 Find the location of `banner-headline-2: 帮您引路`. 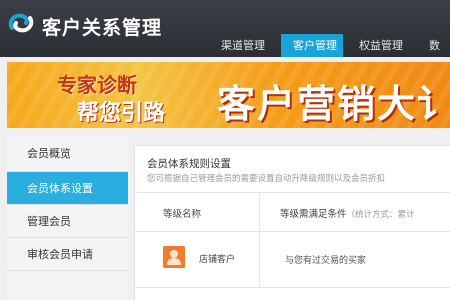

banner-headline-2: 帮您引路 is located at coordinates (121, 113).